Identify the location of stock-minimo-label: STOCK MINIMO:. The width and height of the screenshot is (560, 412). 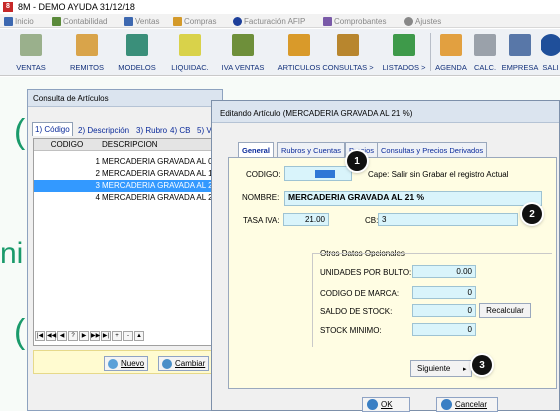
(351, 330).